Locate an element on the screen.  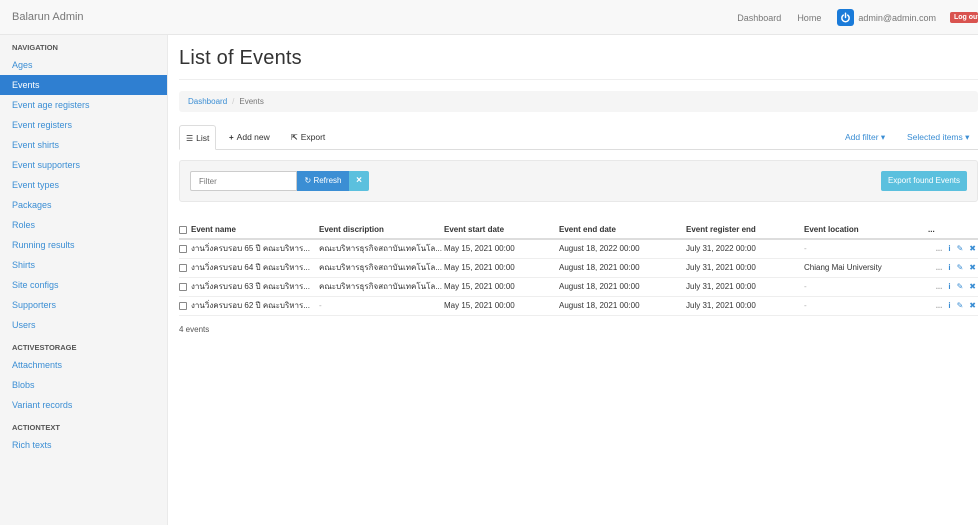
clear-filter-button: × is located at coordinates (359, 181).